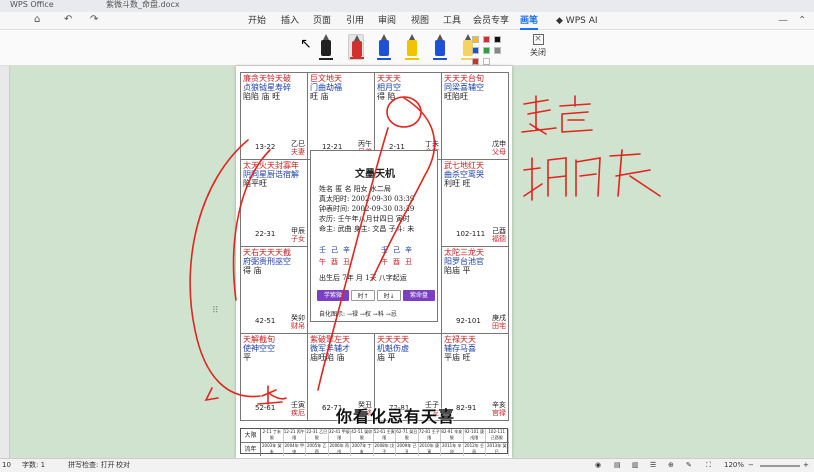 This screenshot has height=472, width=814. Describe the element at coordinates (317, 449) in the screenshot. I see `liunian-cell: 2005年 乙酉` at that location.